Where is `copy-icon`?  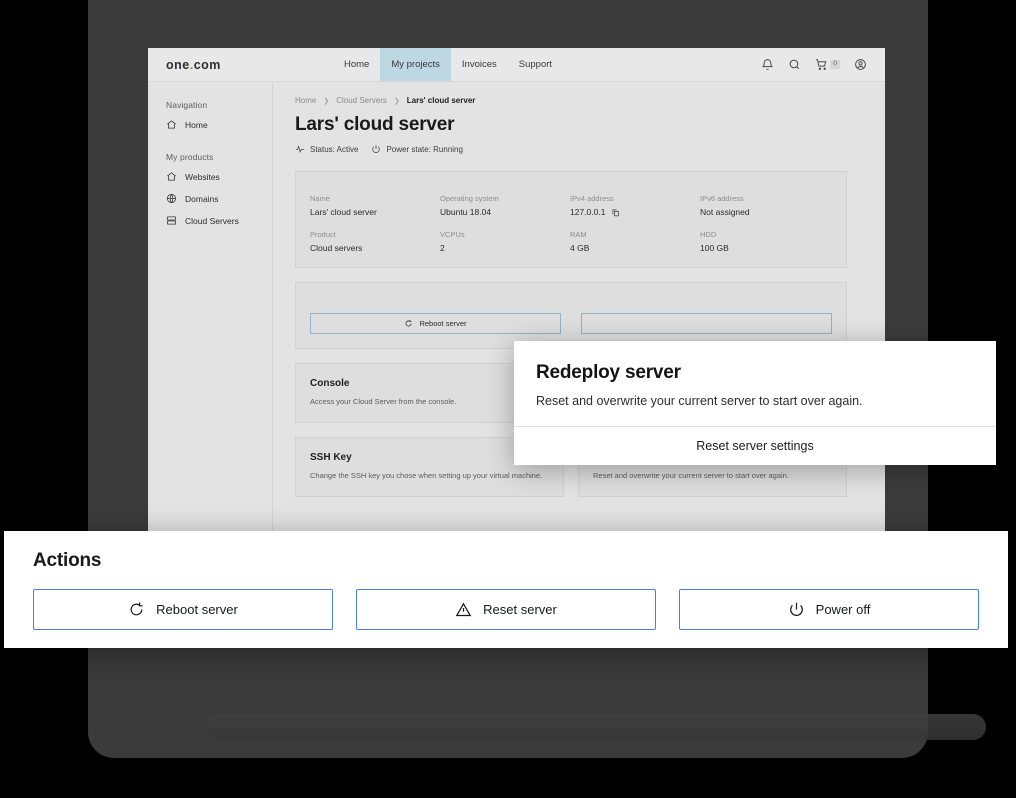 copy-icon is located at coordinates (615, 212).